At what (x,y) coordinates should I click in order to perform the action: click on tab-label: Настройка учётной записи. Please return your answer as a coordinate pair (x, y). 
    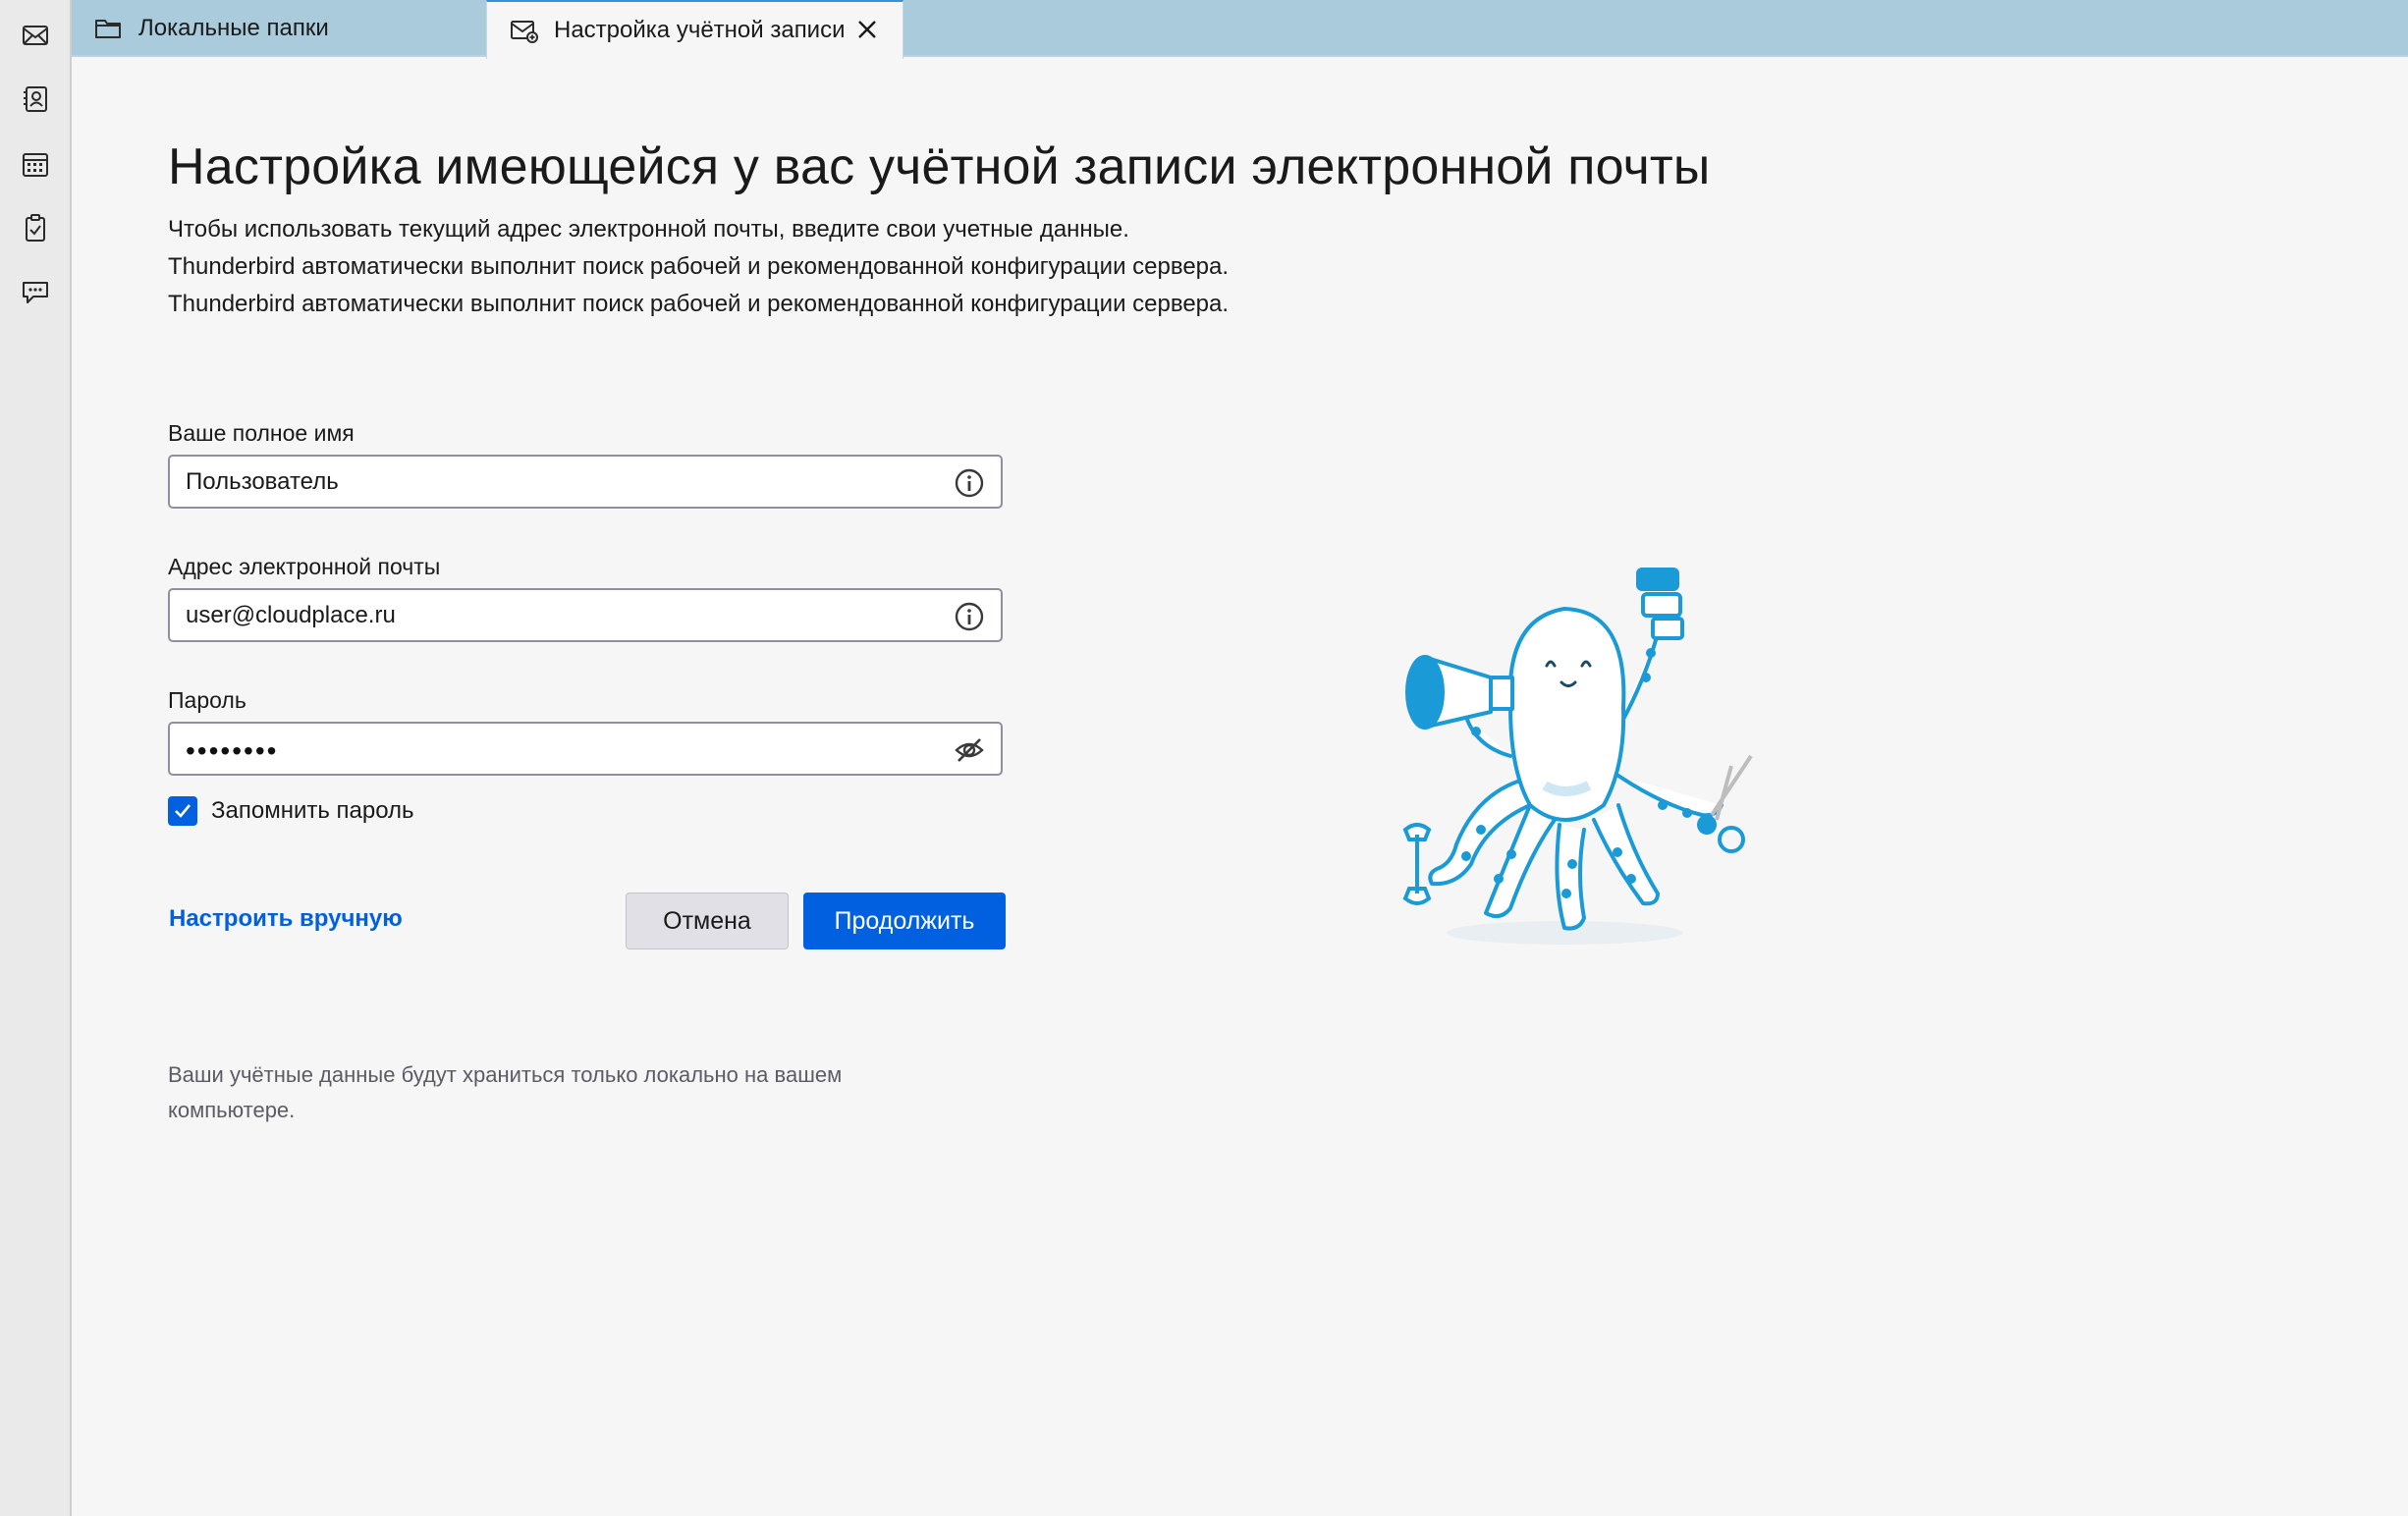
    Looking at the image, I should click on (700, 30).